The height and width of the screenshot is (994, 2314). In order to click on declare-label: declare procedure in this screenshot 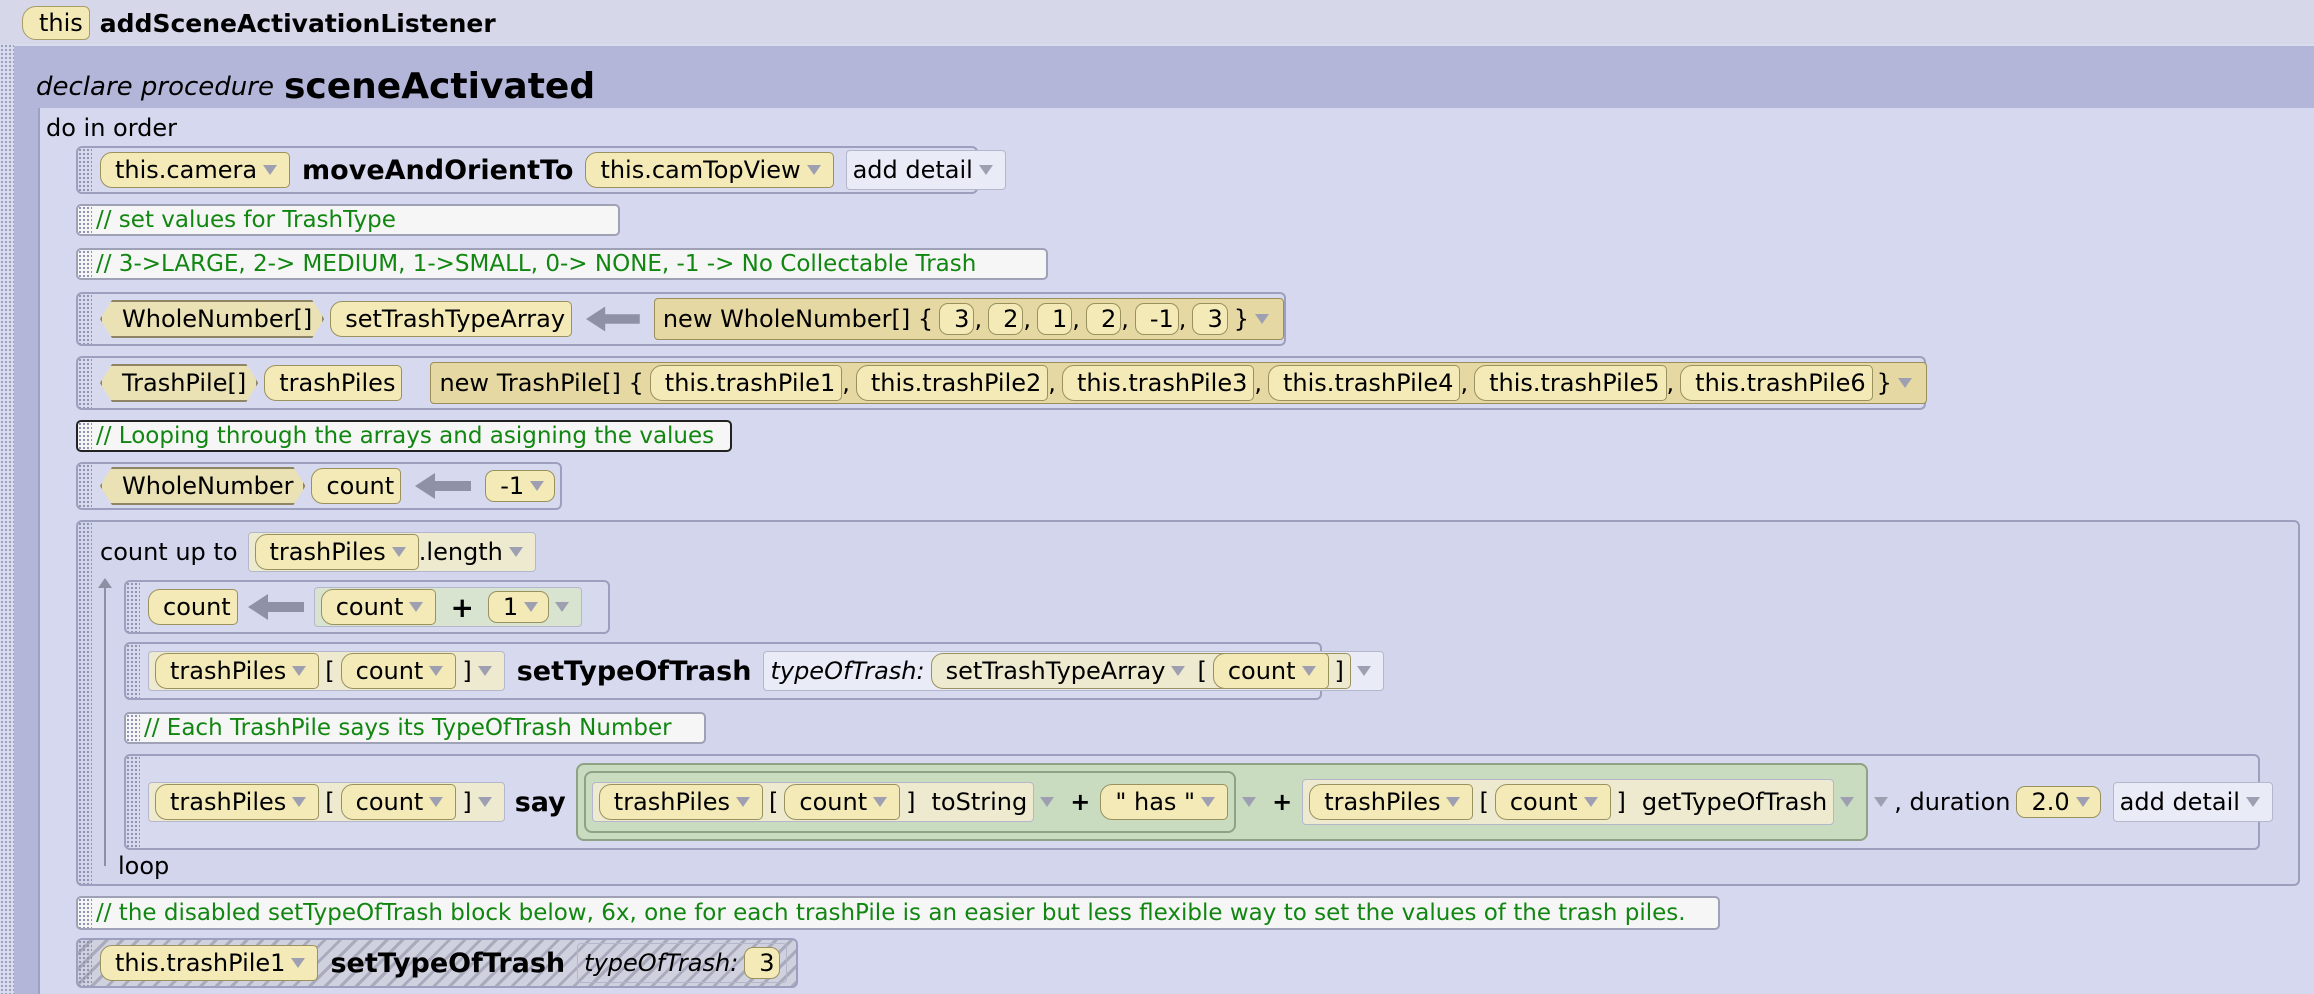, I will do `click(155, 86)`.